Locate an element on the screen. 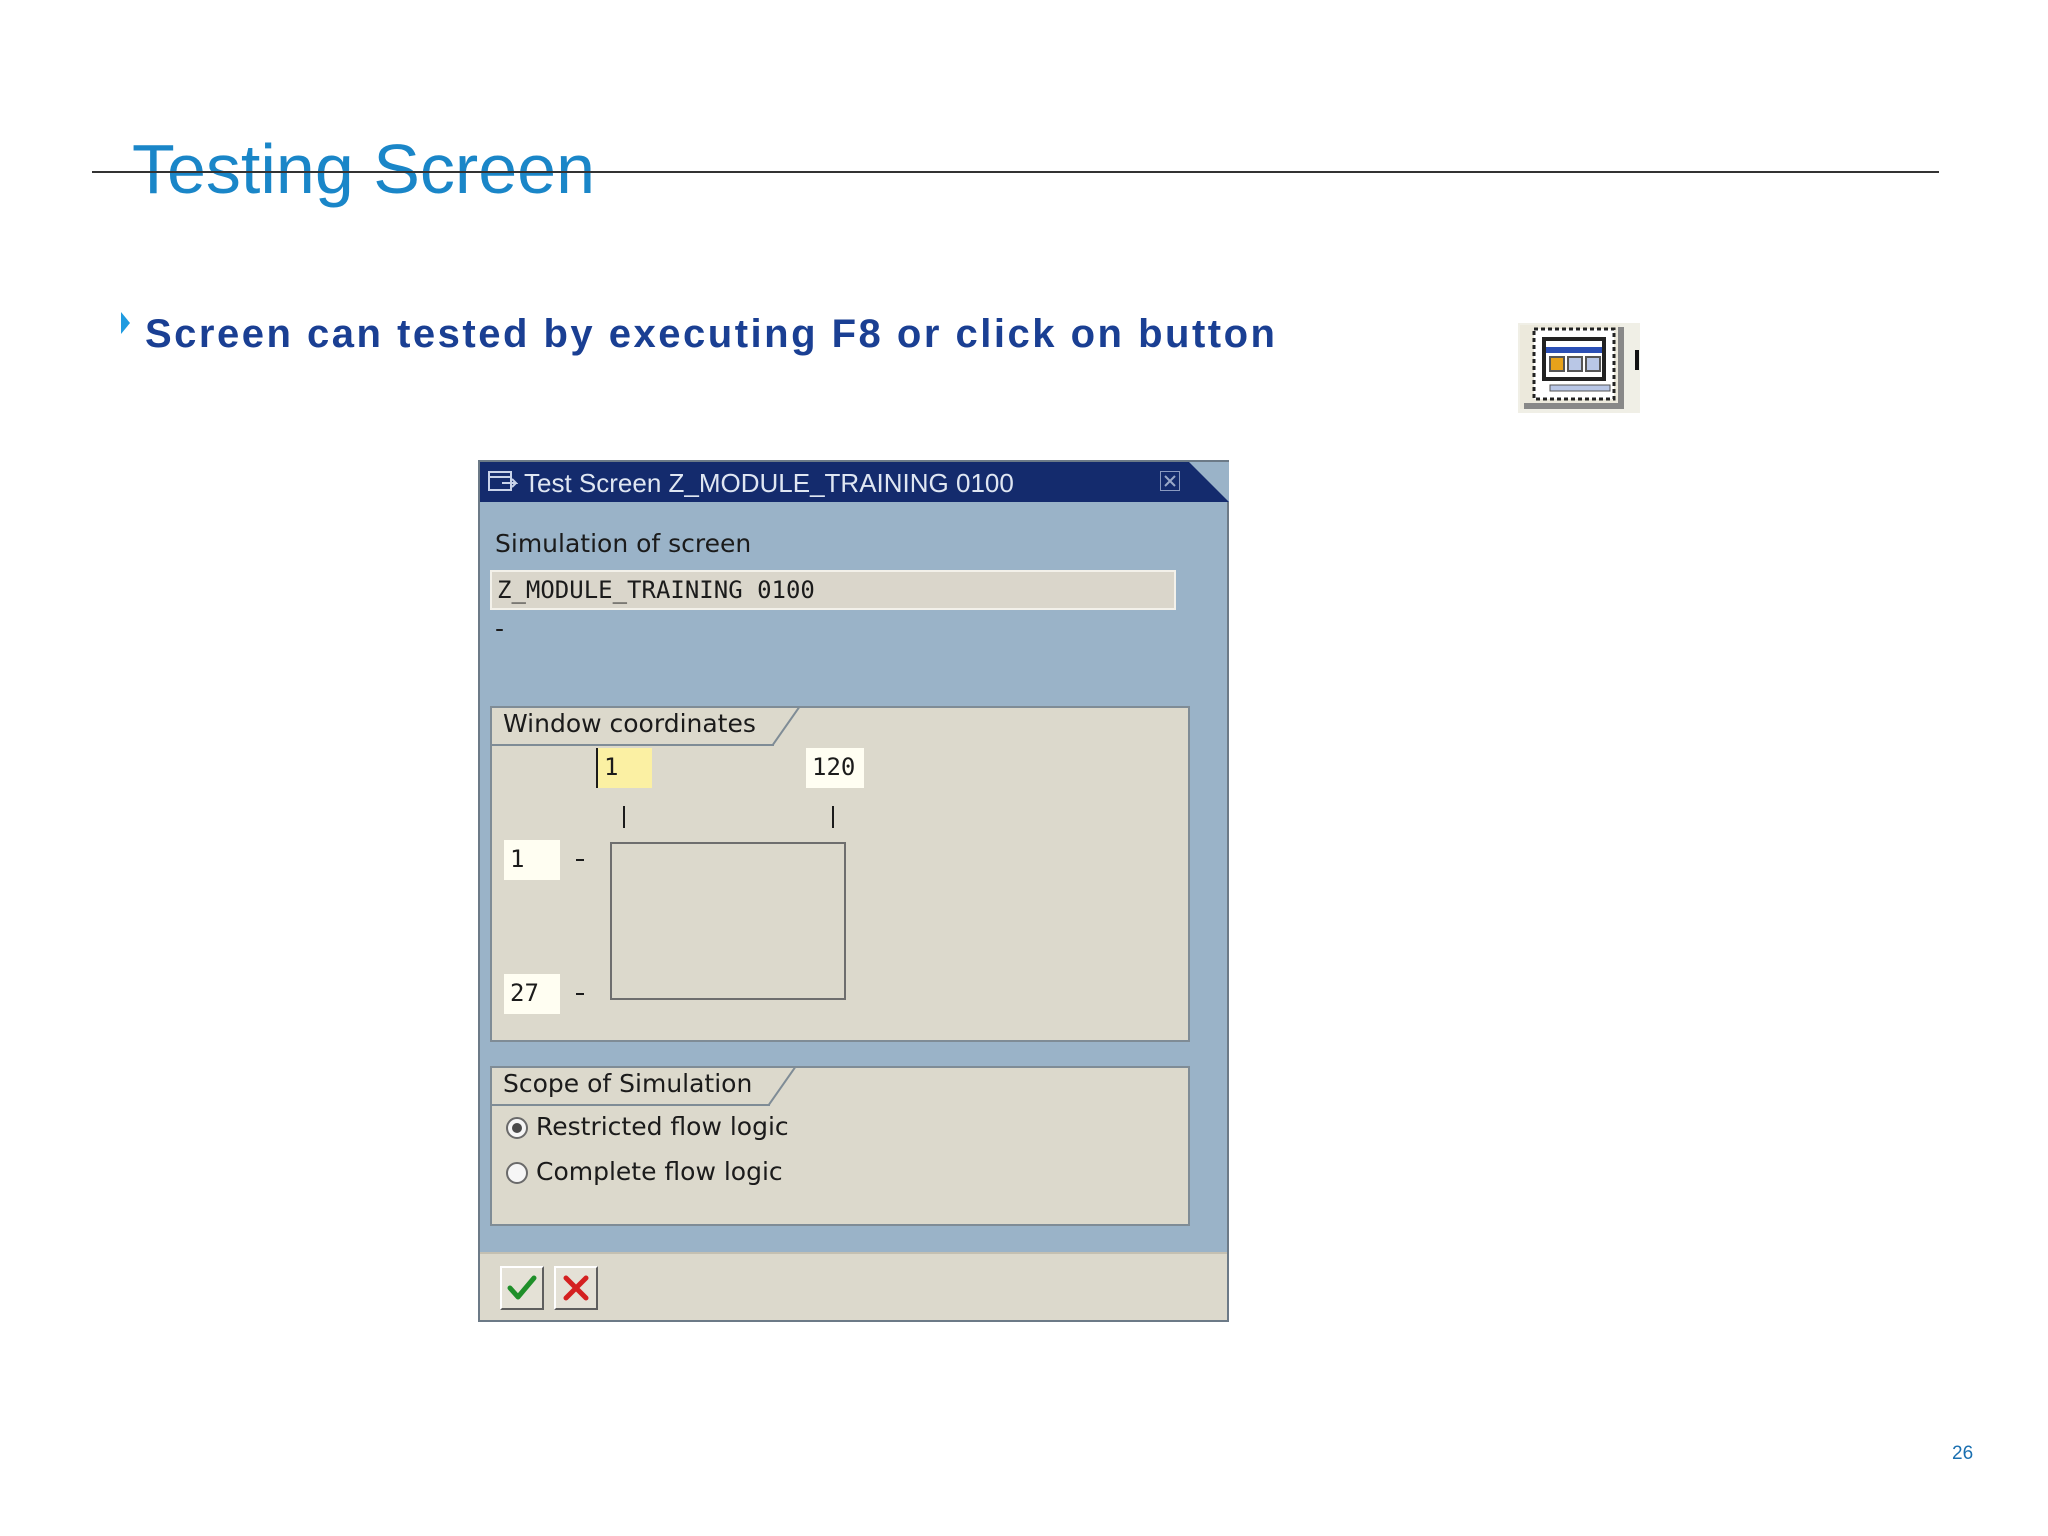  window-preview-box is located at coordinates (728, 921).